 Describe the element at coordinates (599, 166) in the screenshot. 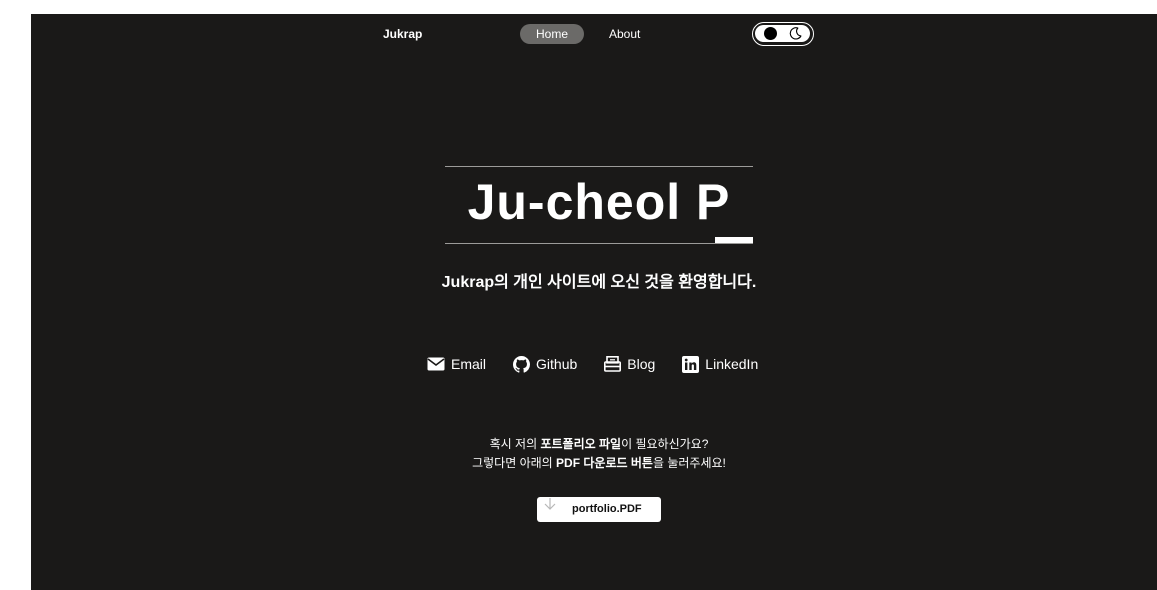

I see `hero-rule-top` at that location.